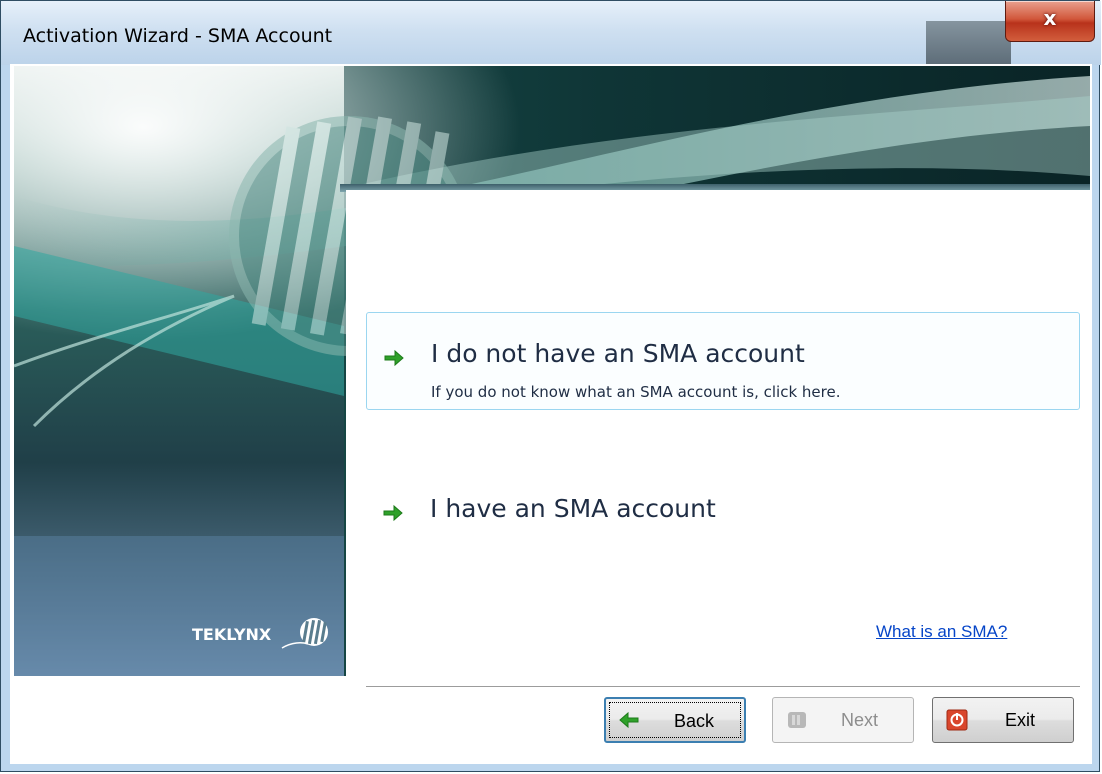 The height and width of the screenshot is (774, 1102). What do you see at coordinates (941, 632) in the screenshot?
I see `what-is-sma-link: What is an SMA?` at bounding box center [941, 632].